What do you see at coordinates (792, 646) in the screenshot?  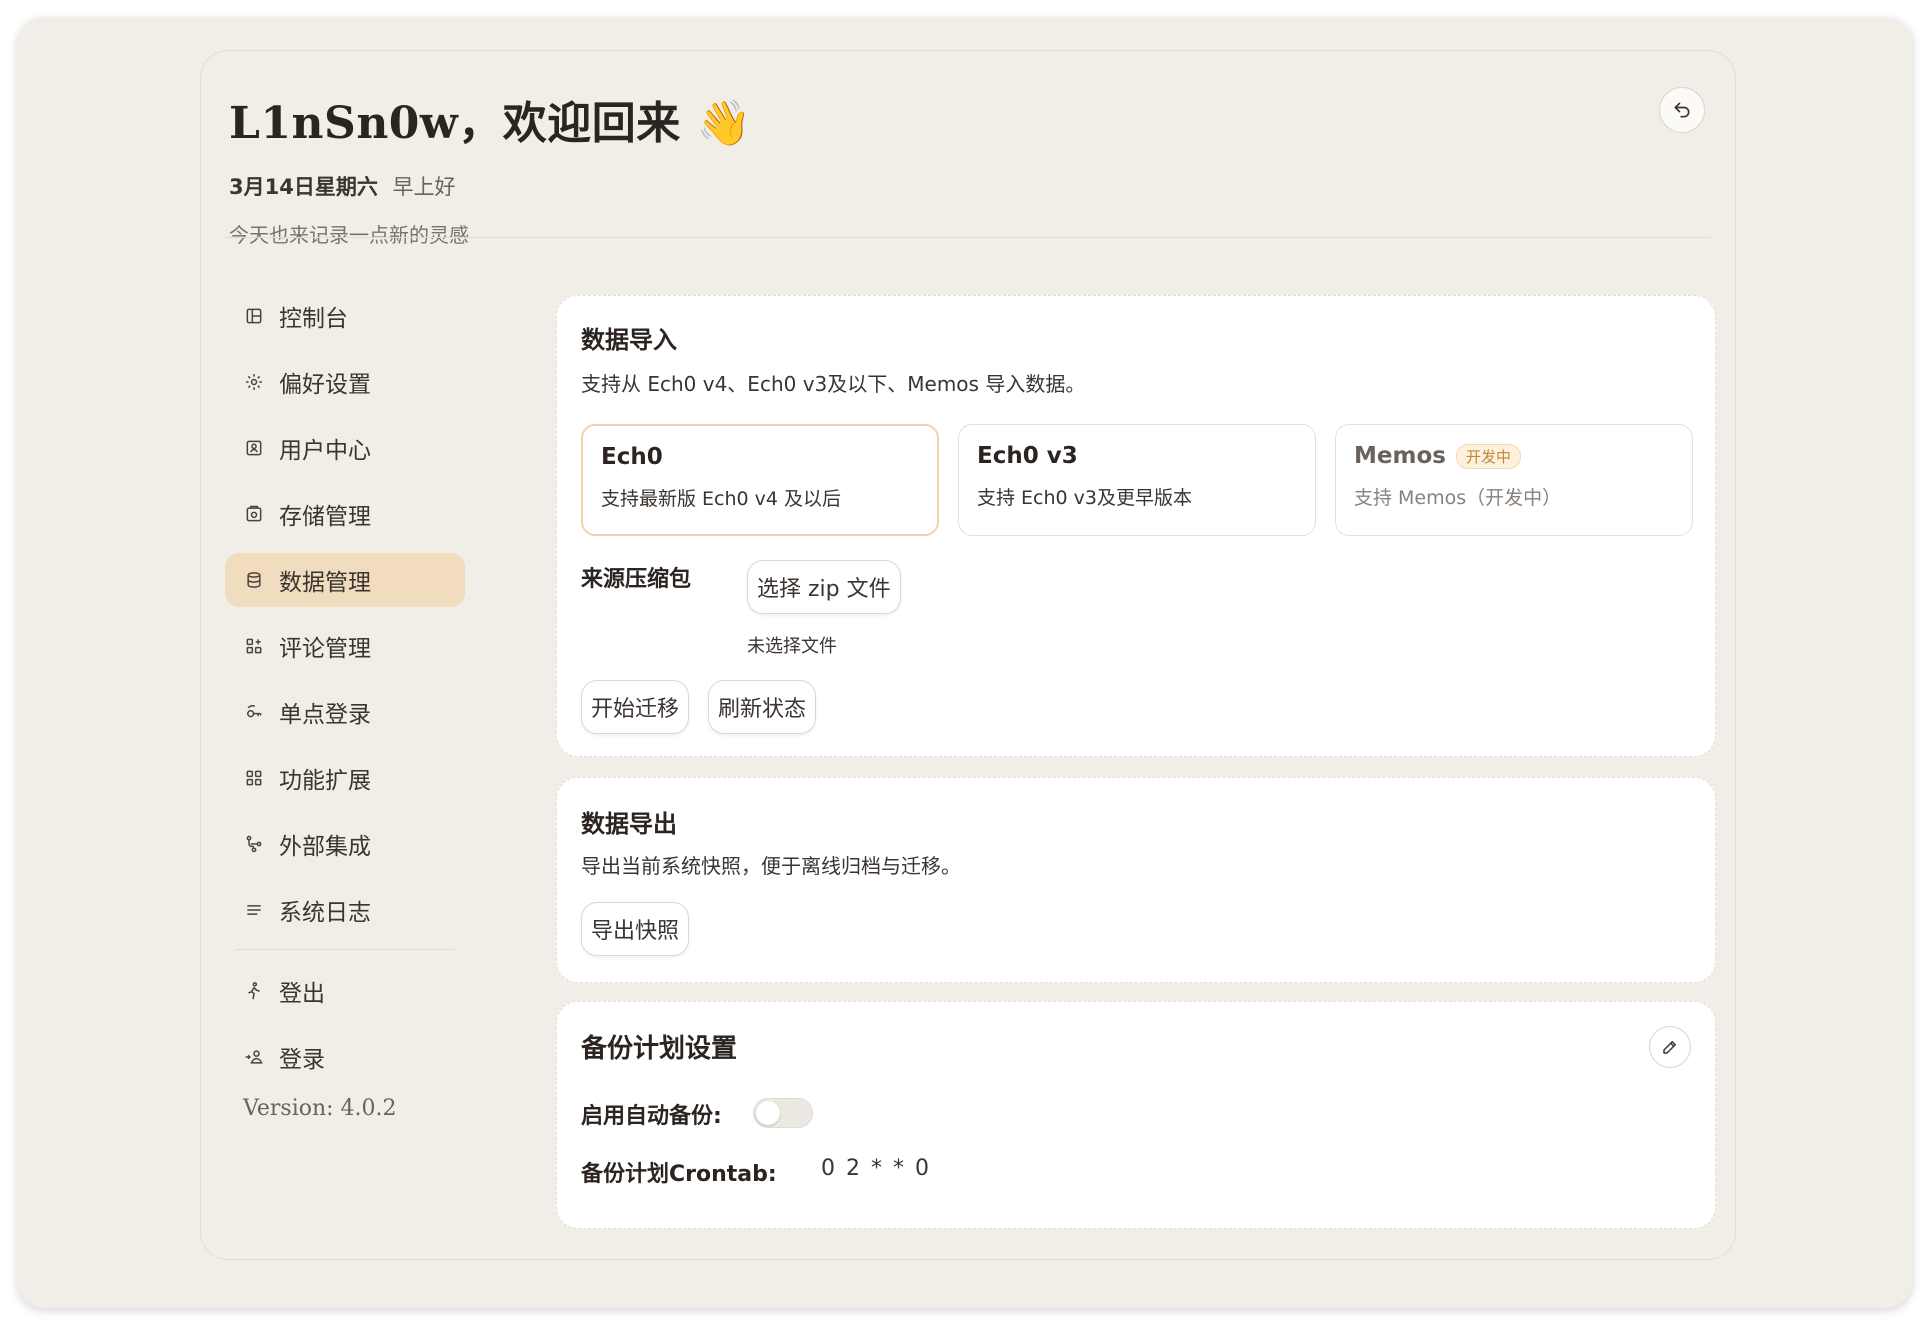 I see `no-file-selected-text: 未选择文件` at bounding box center [792, 646].